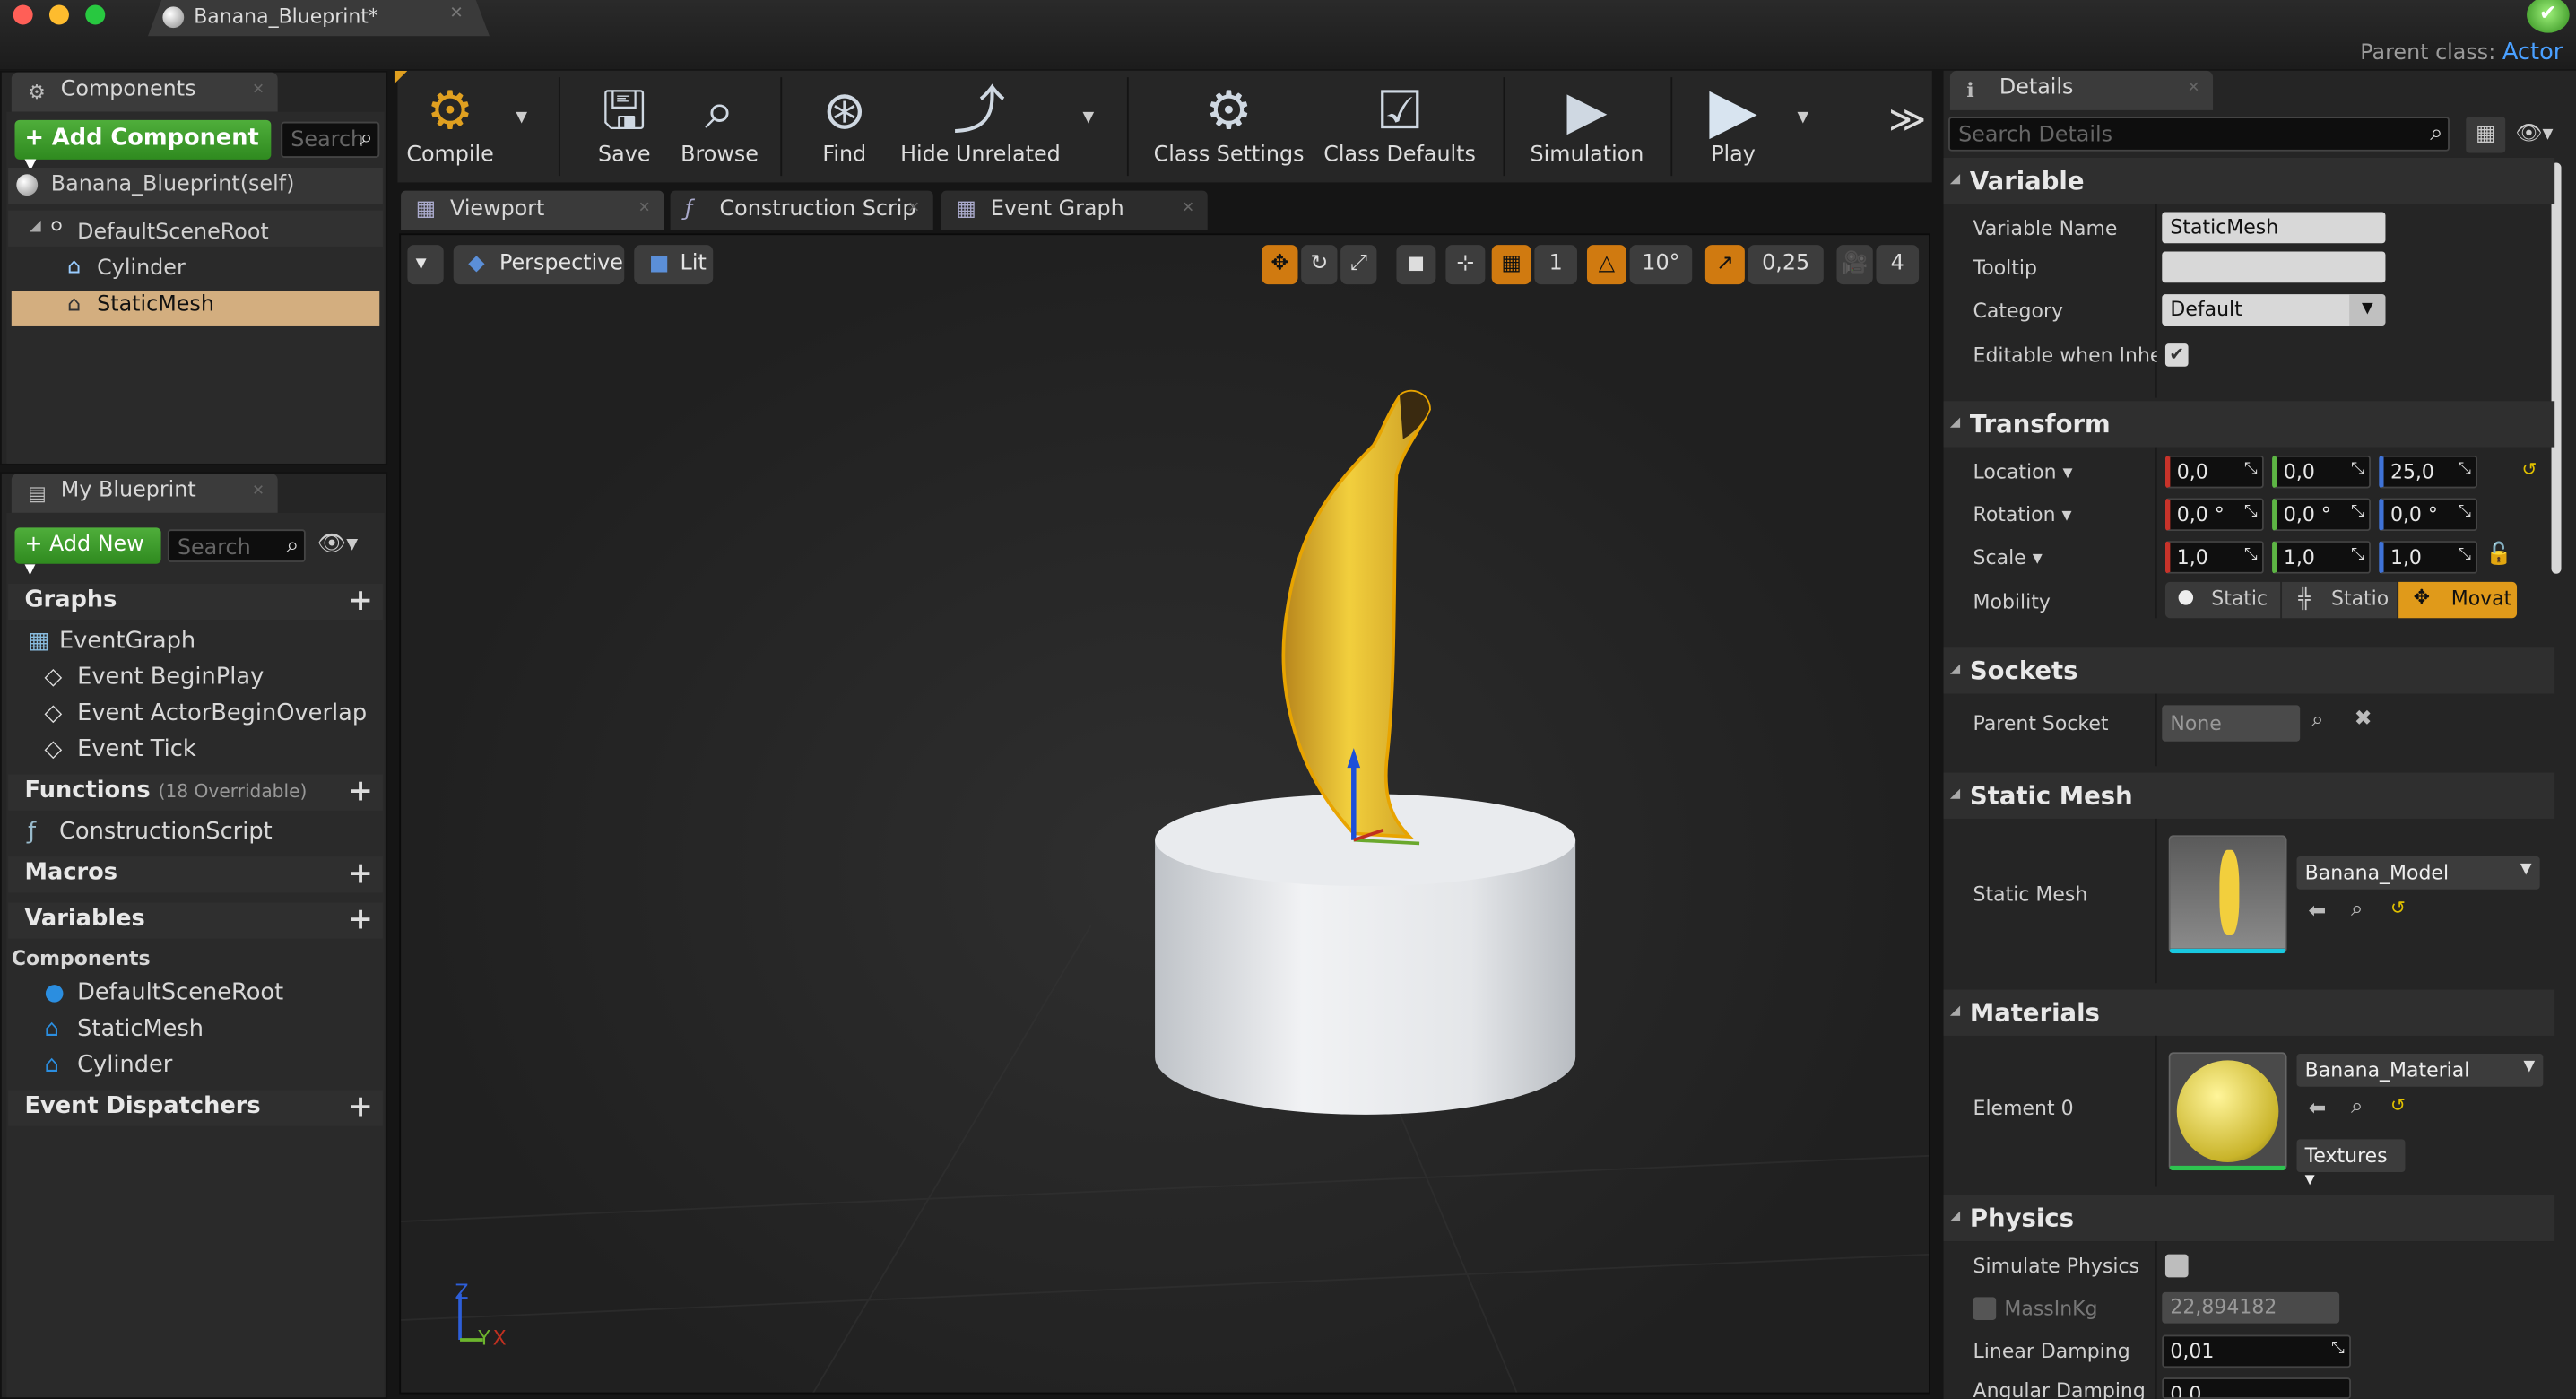 This screenshot has width=2576, height=1399. What do you see at coordinates (1786, 265) in the screenshot?
I see `scale-snap-value: 0,25` at bounding box center [1786, 265].